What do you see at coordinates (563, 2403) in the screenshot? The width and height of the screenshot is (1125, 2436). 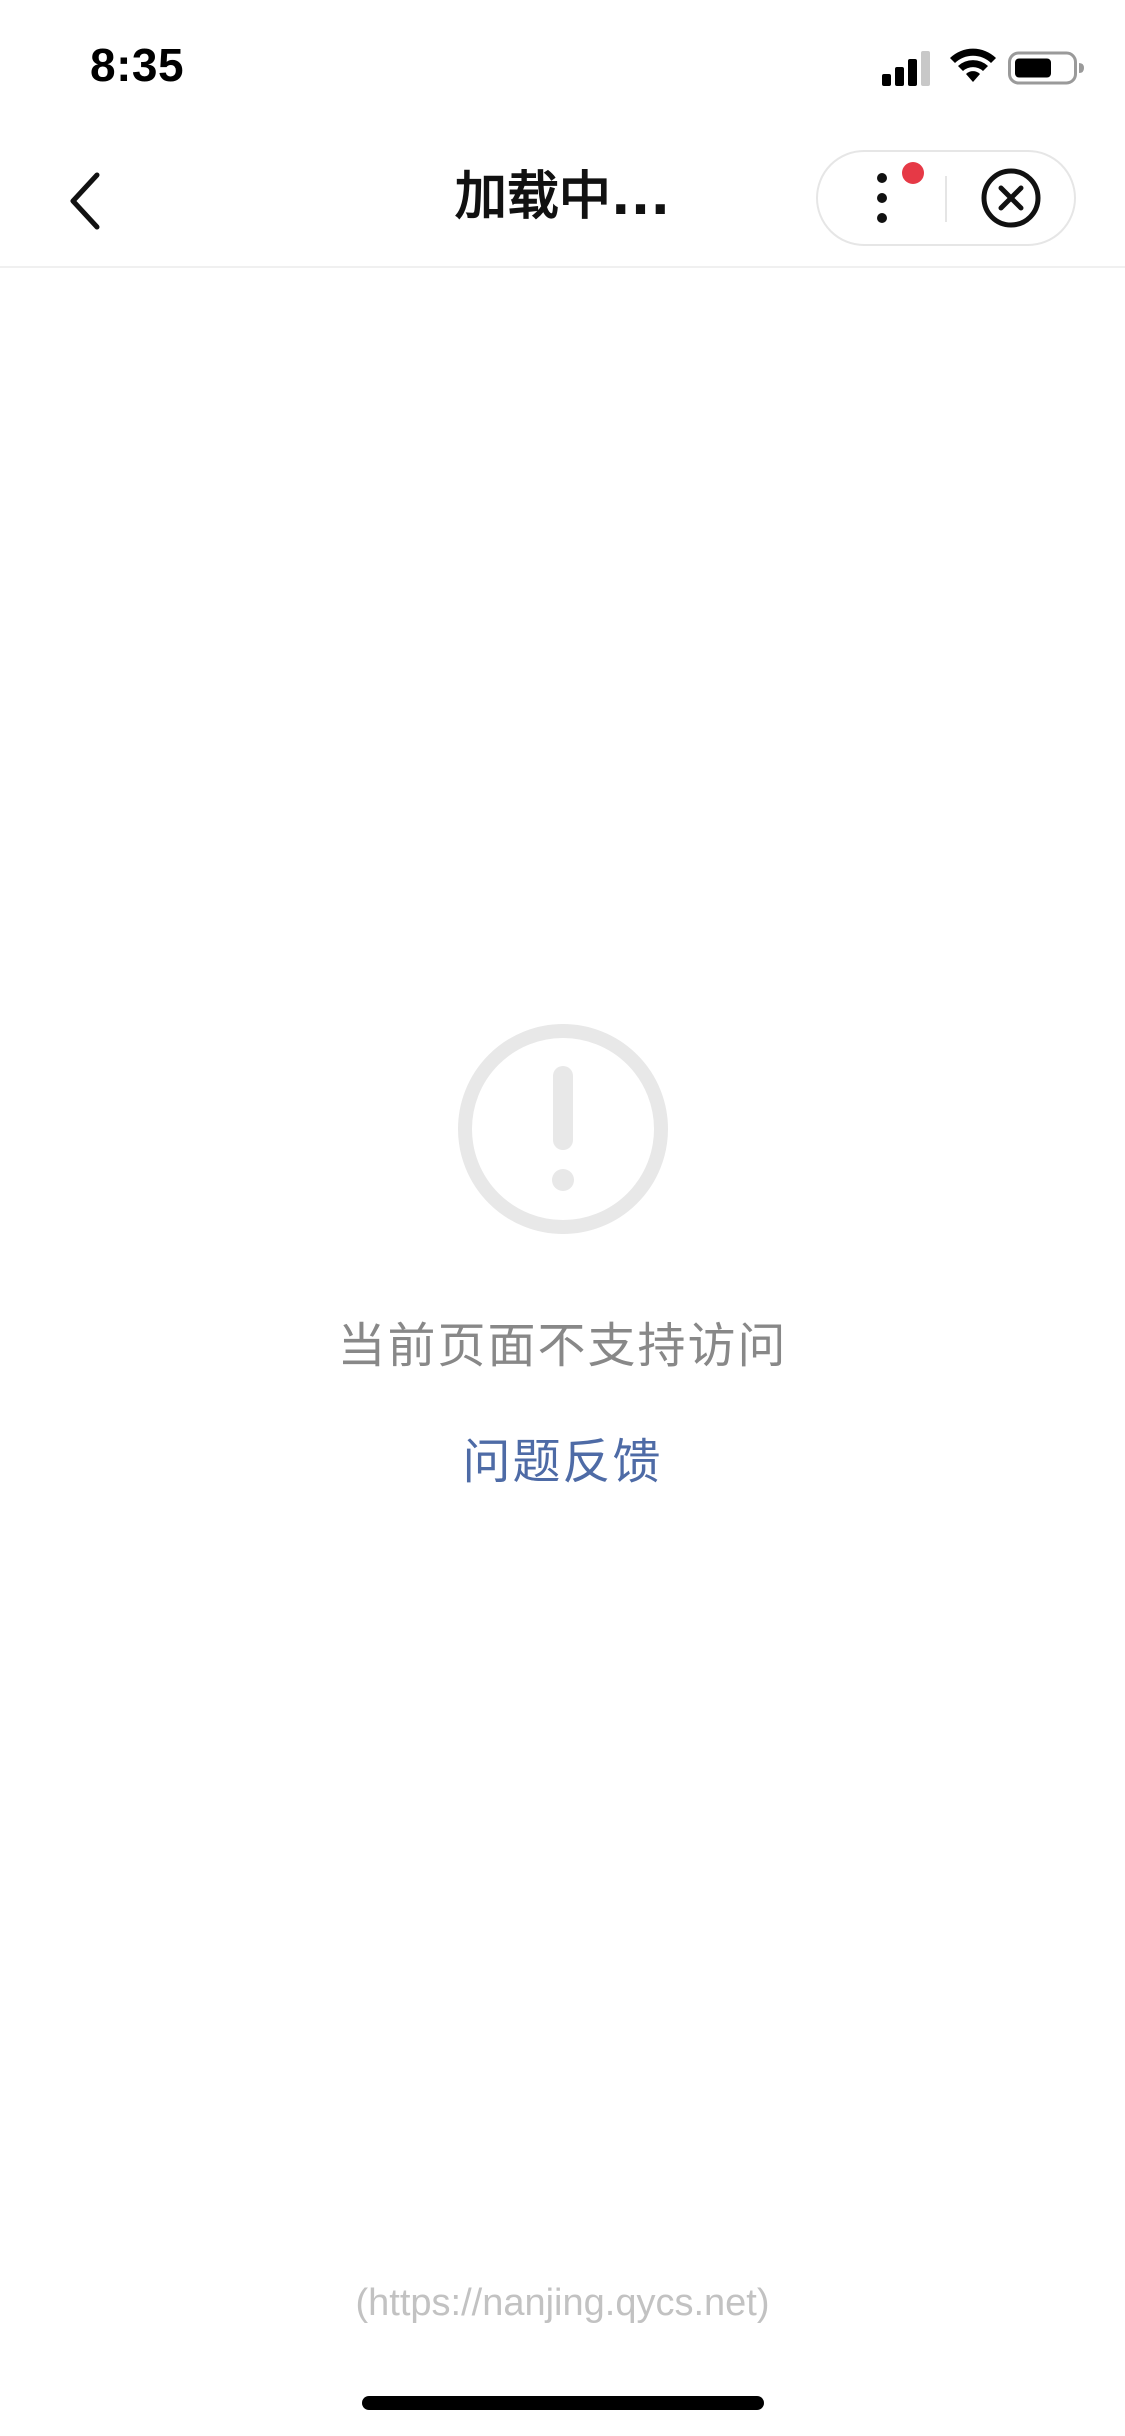 I see `home-indicator` at bounding box center [563, 2403].